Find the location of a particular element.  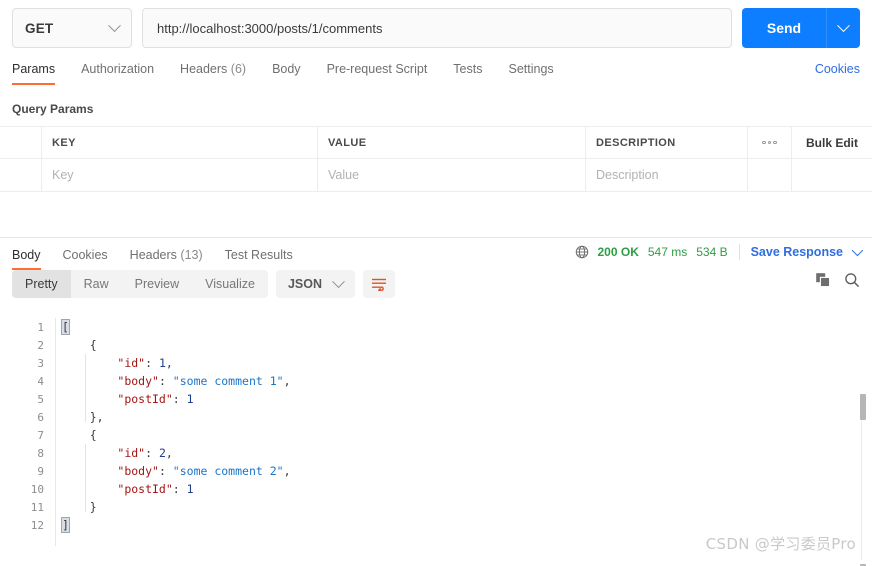

line-number: 7 is located at coordinates (40, 435).